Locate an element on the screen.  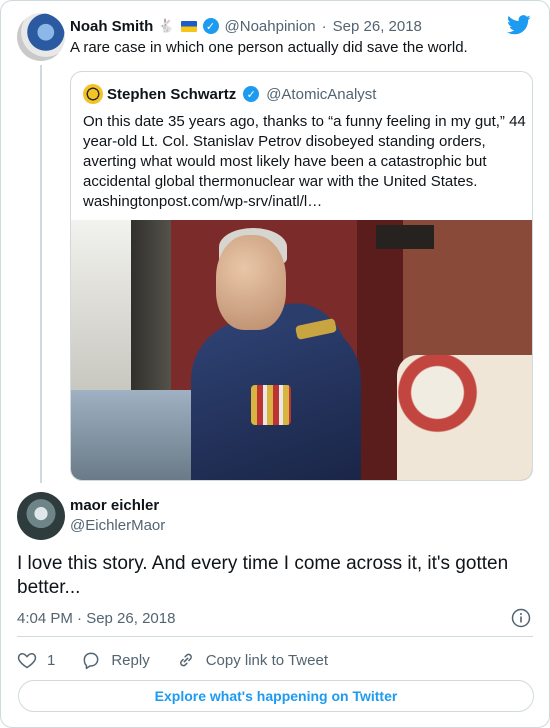
copy-link-button: Copy link to Tweet is located at coordinates (252, 660).